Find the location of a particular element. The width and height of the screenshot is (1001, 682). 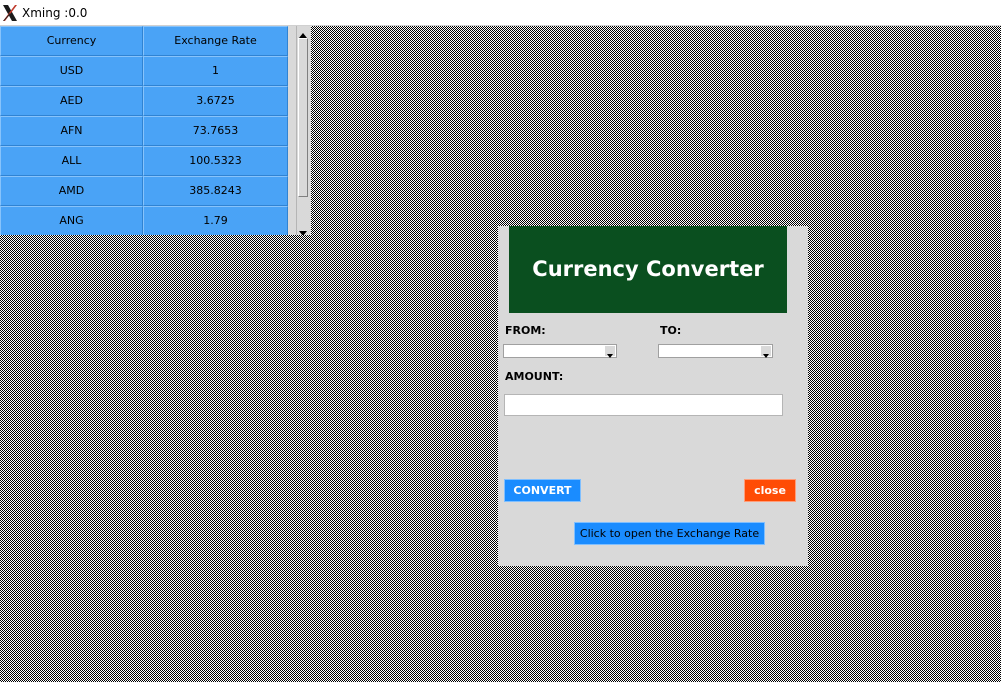

rate-cell: 100.5323 is located at coordinates (215, 161).